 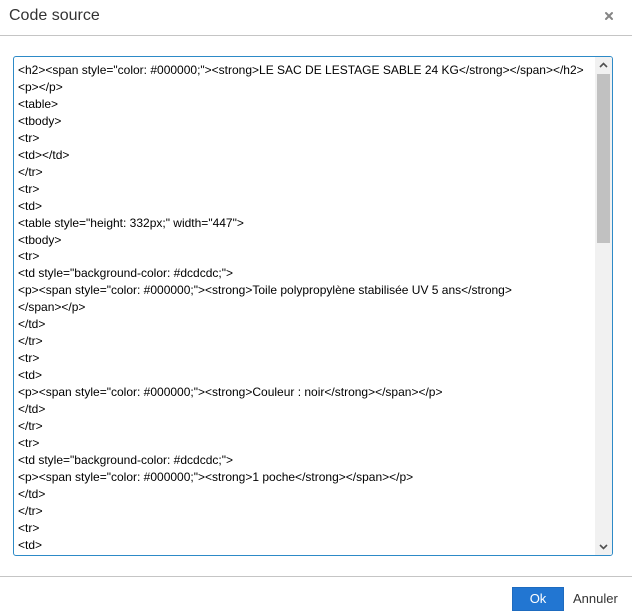 I want to click on close-icon, so click(x=609, y=16).